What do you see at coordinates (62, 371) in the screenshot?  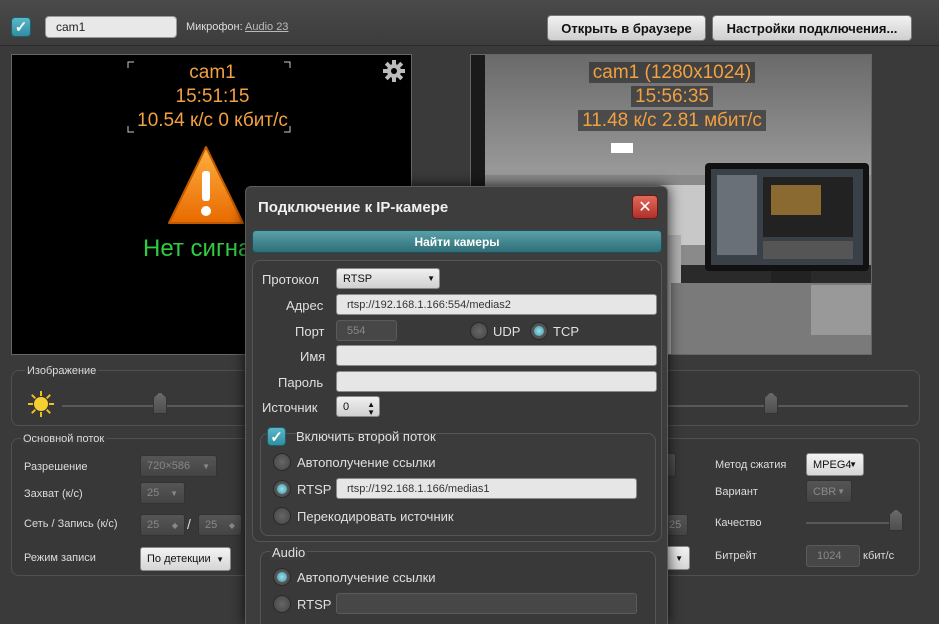 I see `image-section-title: Изображение` at bounding box center [62, 371].